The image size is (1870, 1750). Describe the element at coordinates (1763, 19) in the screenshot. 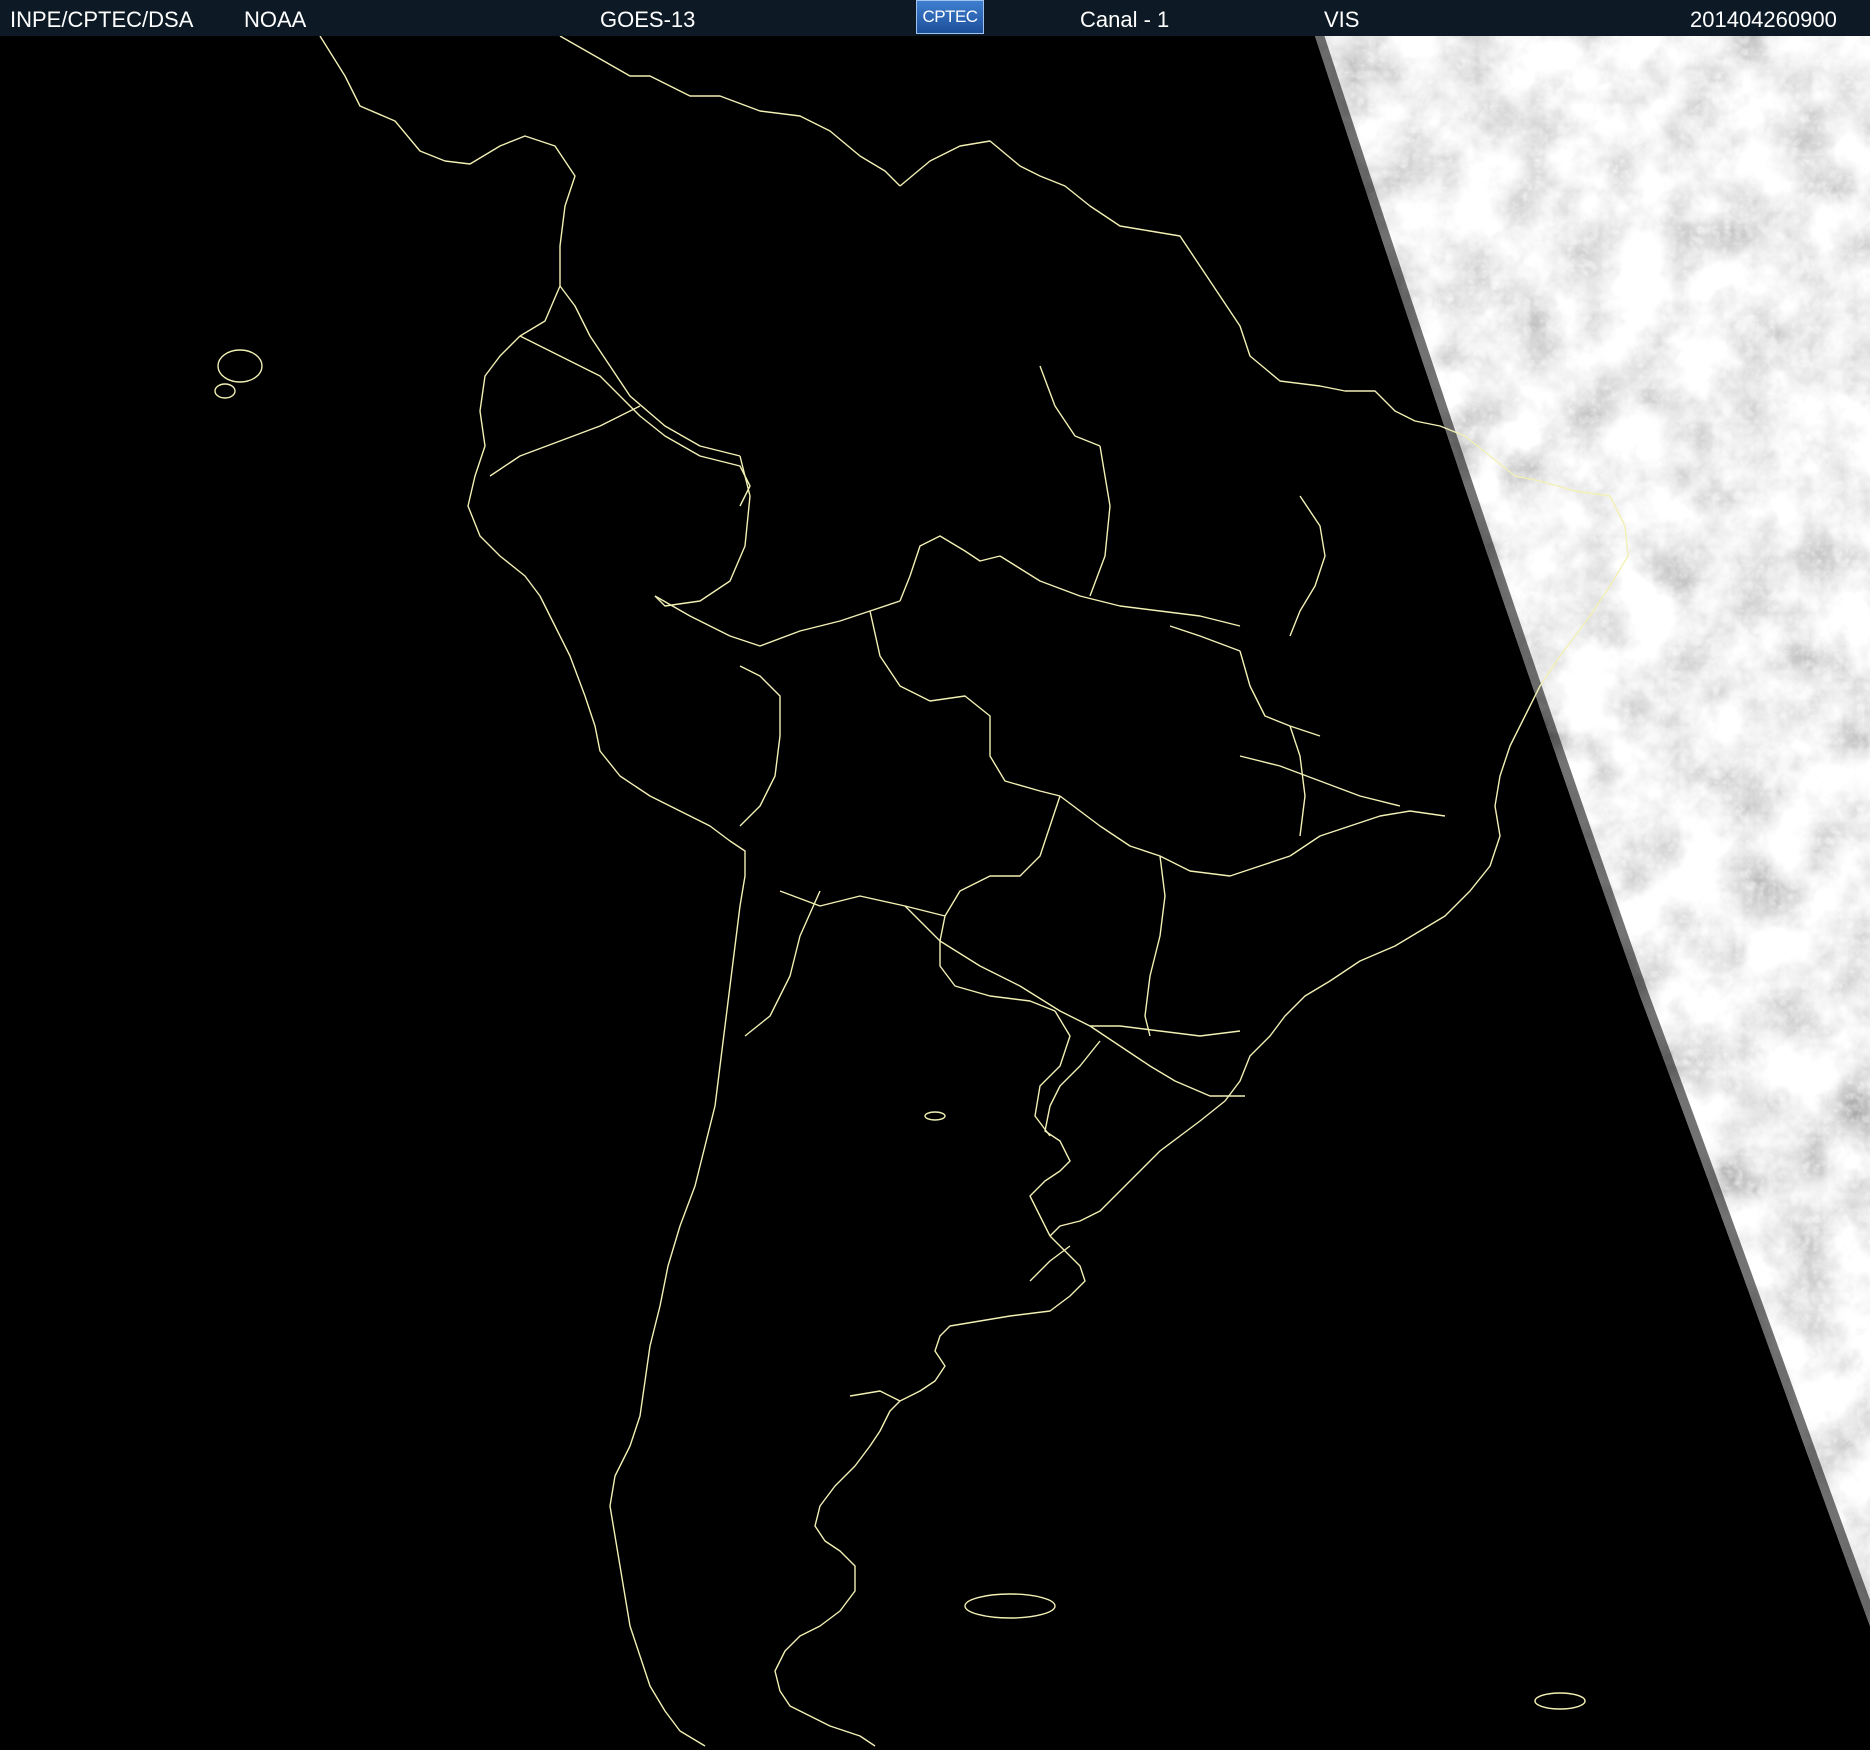

I see `timestamp-label: 201404260900` at that location.